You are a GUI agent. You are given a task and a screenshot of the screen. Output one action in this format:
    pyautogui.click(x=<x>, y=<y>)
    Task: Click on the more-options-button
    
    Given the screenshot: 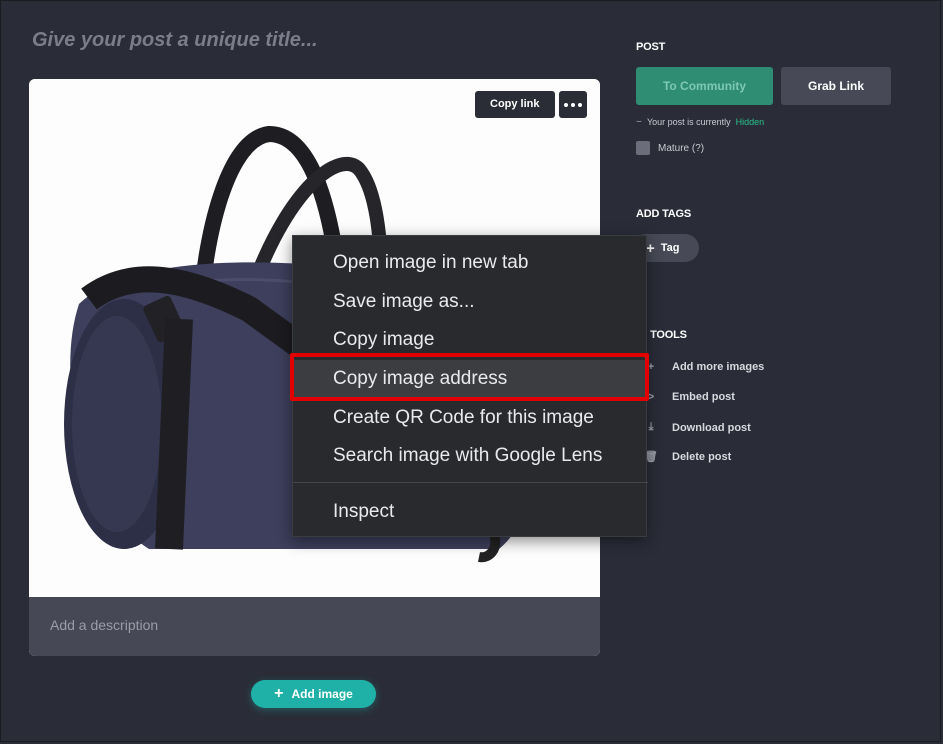 What is the action you would take?
    pyautogui.click(x=573, y=104)
    